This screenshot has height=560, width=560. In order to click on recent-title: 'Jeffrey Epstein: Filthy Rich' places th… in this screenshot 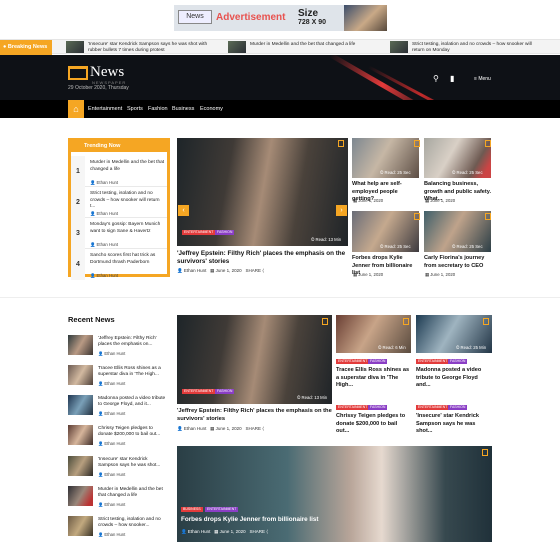, I will do `click(133, 342)`.